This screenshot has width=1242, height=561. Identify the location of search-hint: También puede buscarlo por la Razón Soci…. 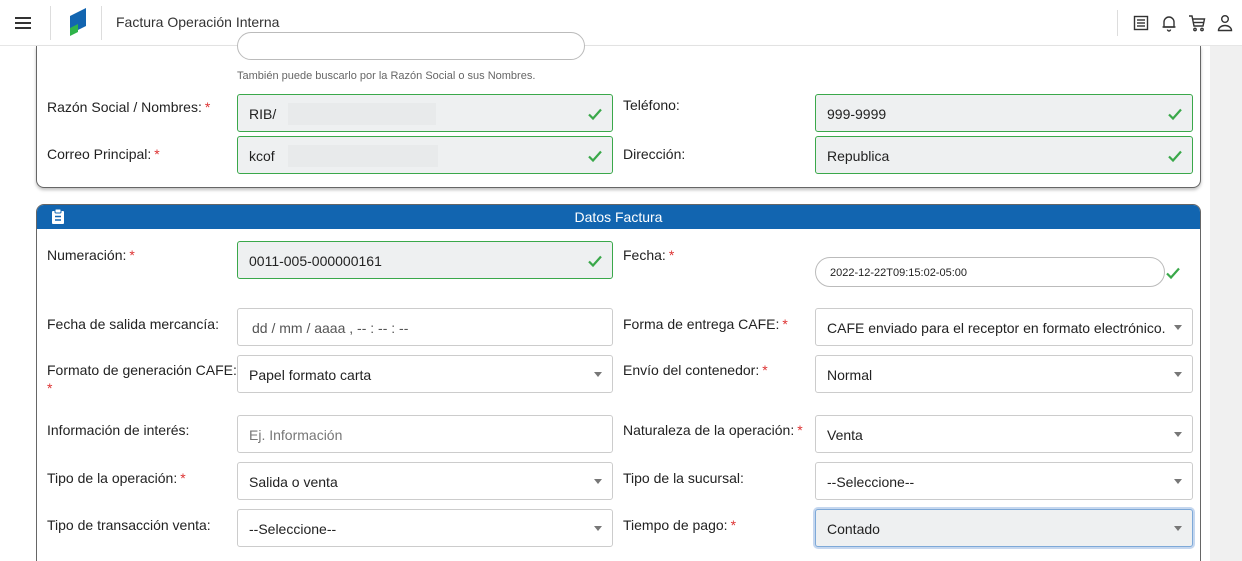
(386, 76).